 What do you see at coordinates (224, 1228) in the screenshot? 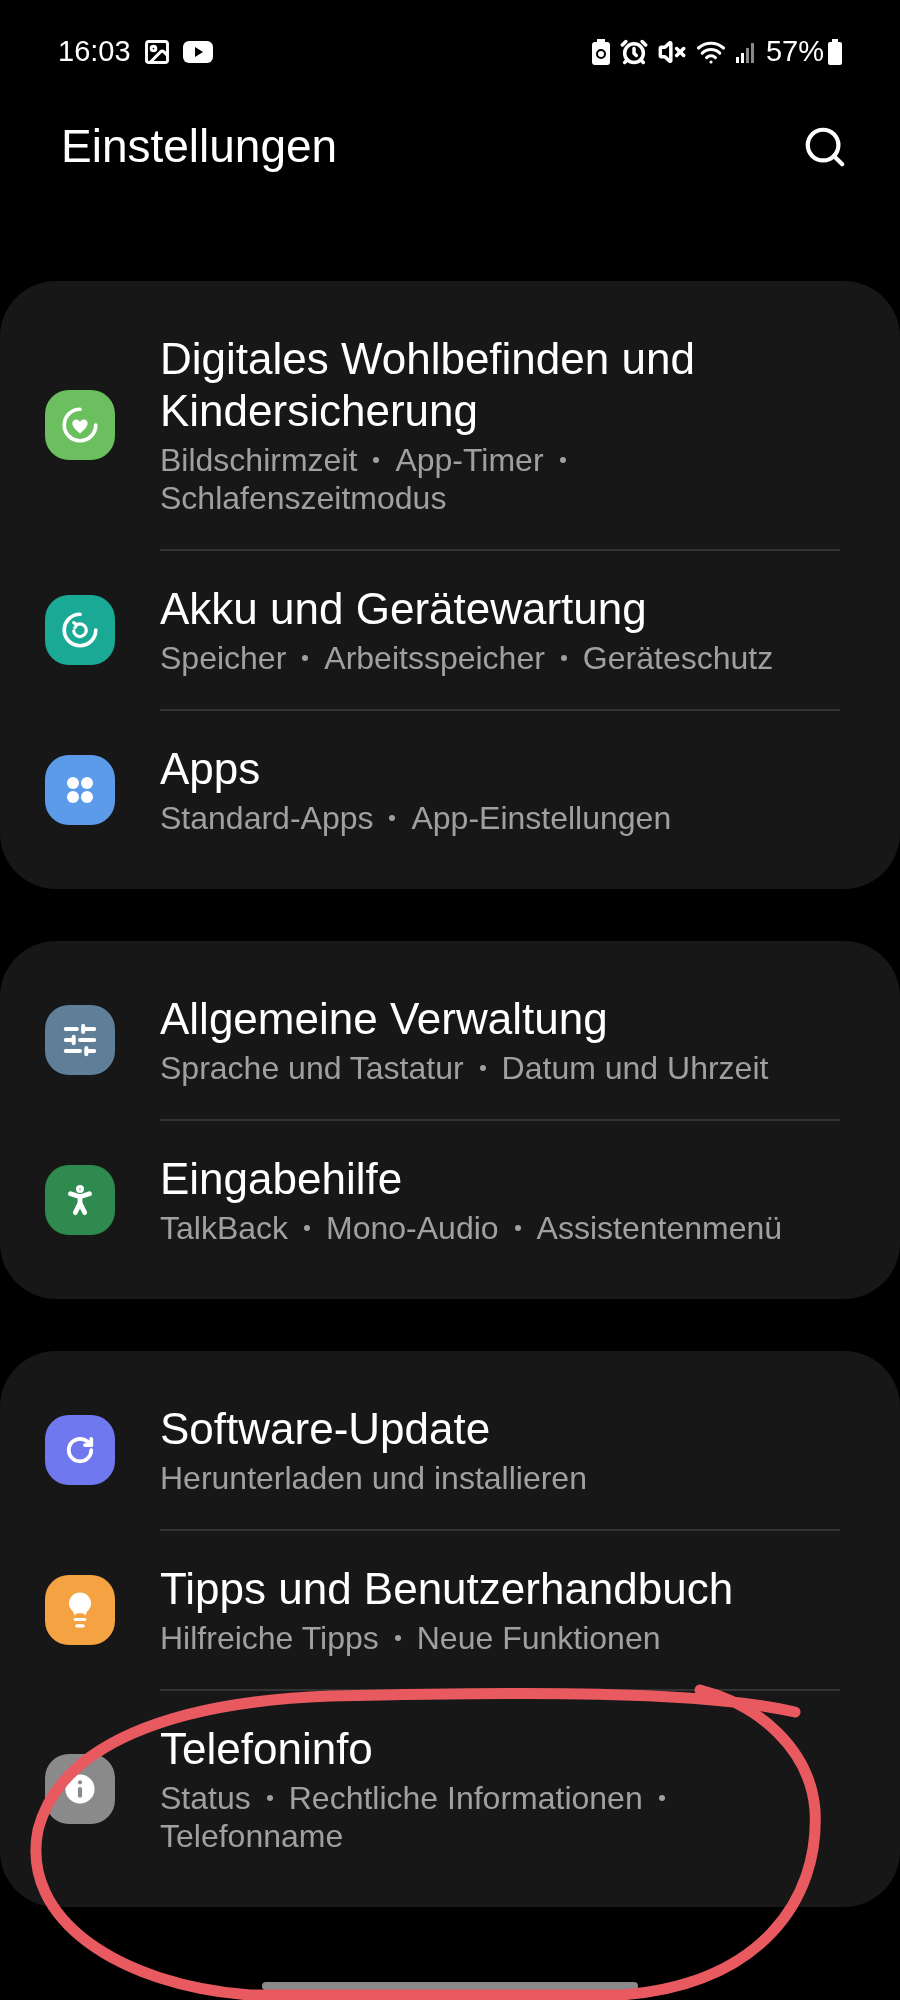
I see `item-detail: TalkBack` at bounding box center [224, 1228].